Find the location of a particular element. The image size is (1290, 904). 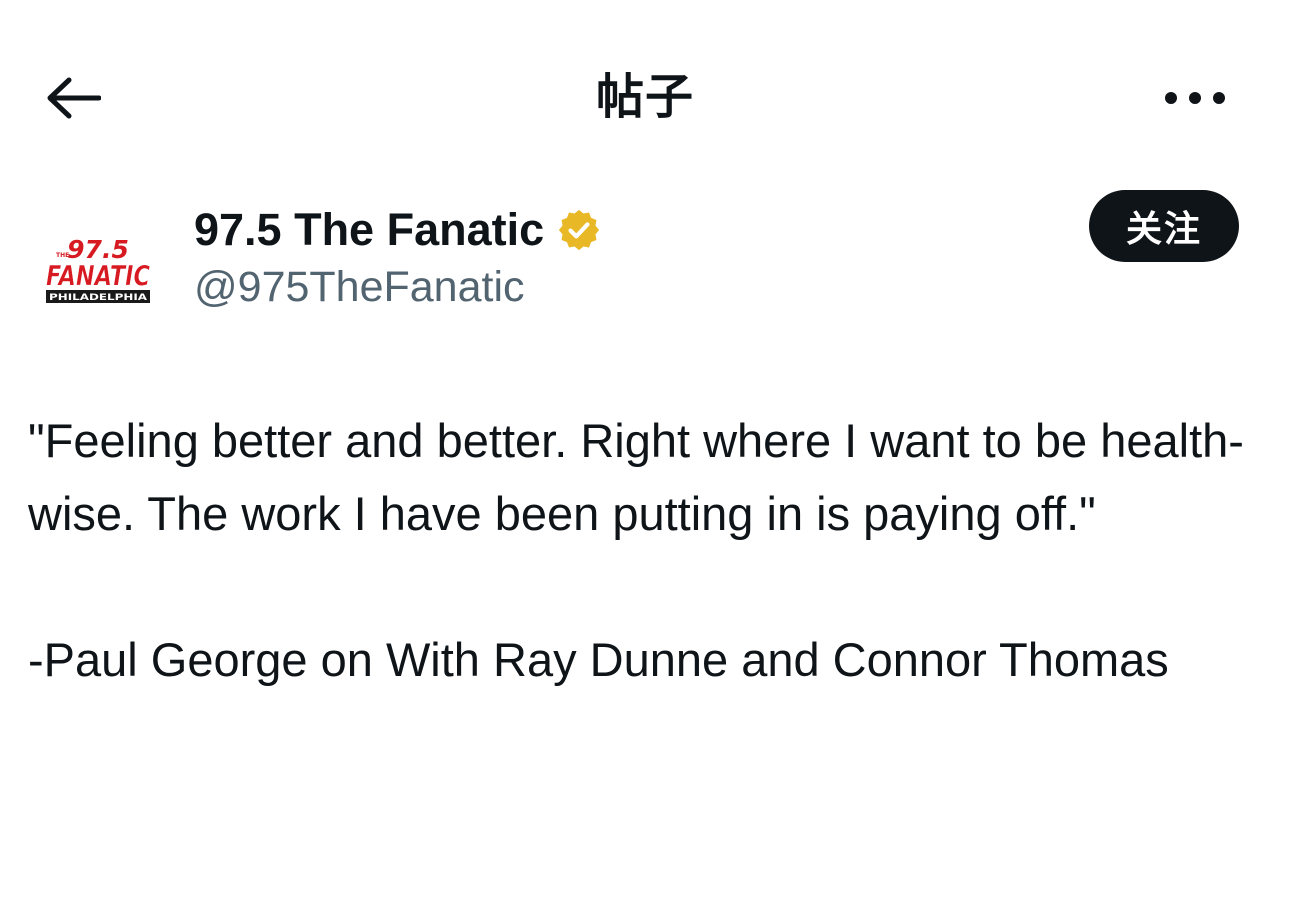

more-options-button is located at coordinates (1195, 98).